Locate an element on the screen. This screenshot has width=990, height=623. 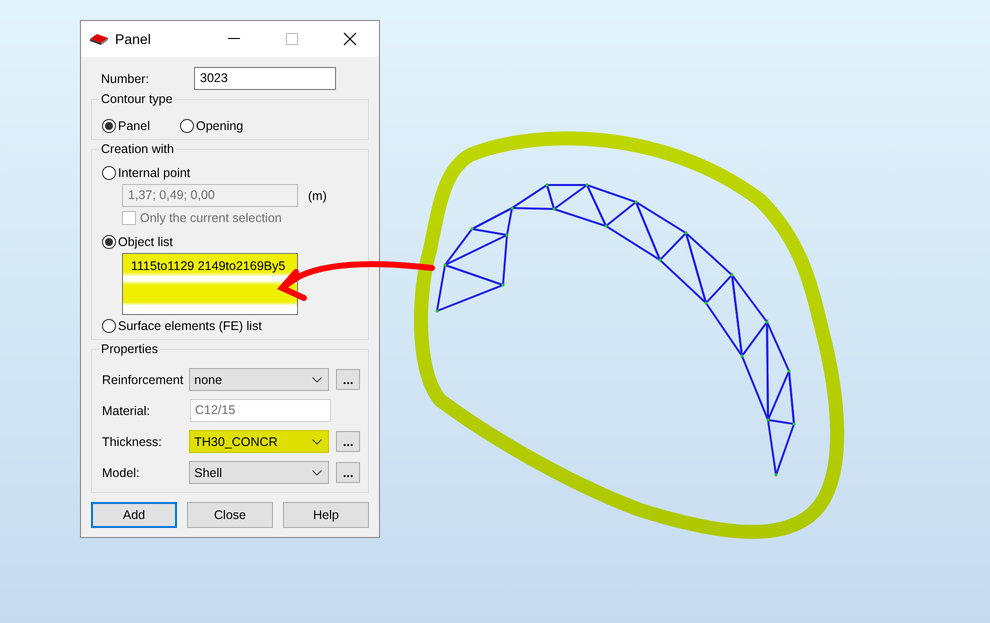
radio-button: Surface elements (FE) list is located at coordinates (231, 326).